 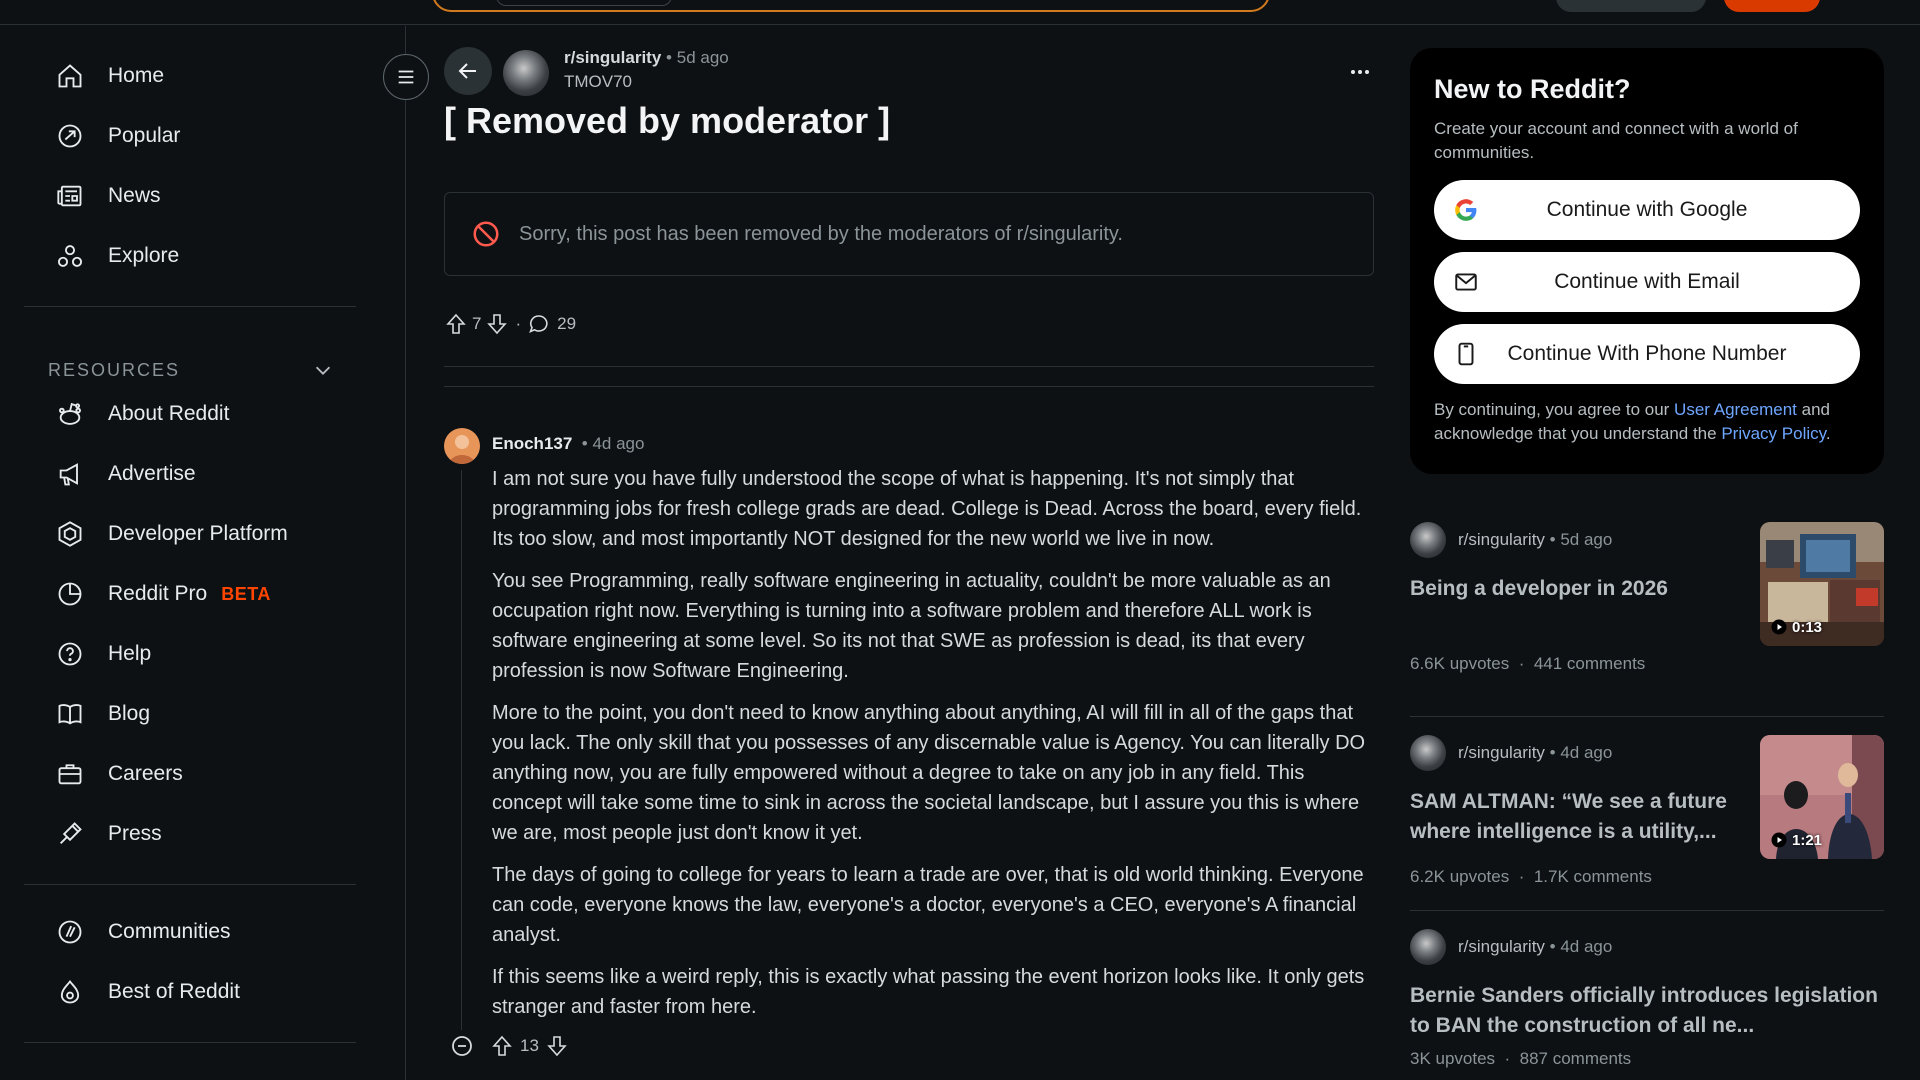 What do you see at coordinates (486, 234) in the screenshot?
I see `prohibited-icon` at bounding box center [486, 234].